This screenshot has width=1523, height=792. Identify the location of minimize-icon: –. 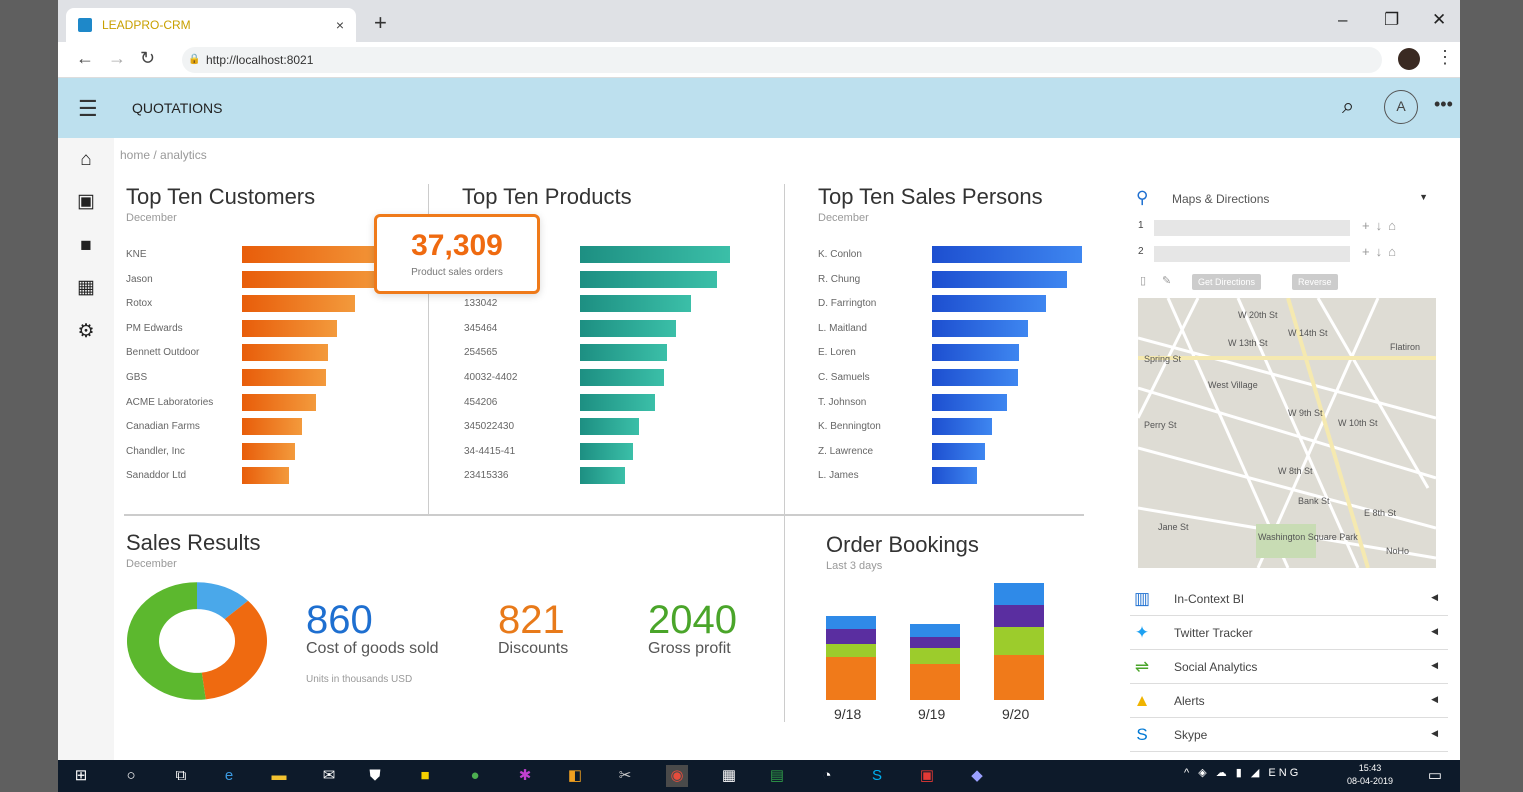
(1342, 20).